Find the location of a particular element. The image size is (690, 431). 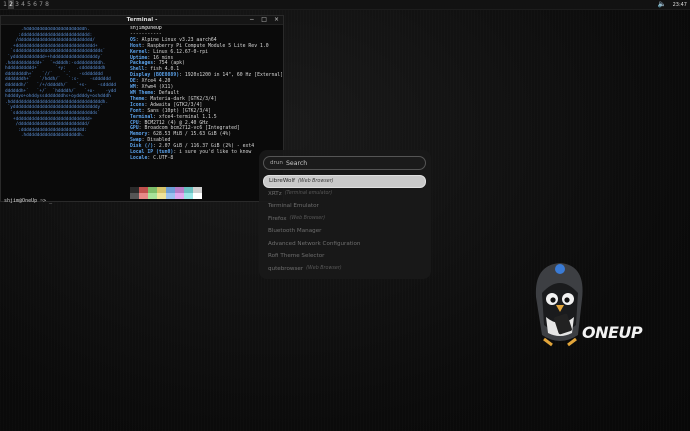

launcher-item-name: Rofi Theme Selector is located at coordinates (296, 256).